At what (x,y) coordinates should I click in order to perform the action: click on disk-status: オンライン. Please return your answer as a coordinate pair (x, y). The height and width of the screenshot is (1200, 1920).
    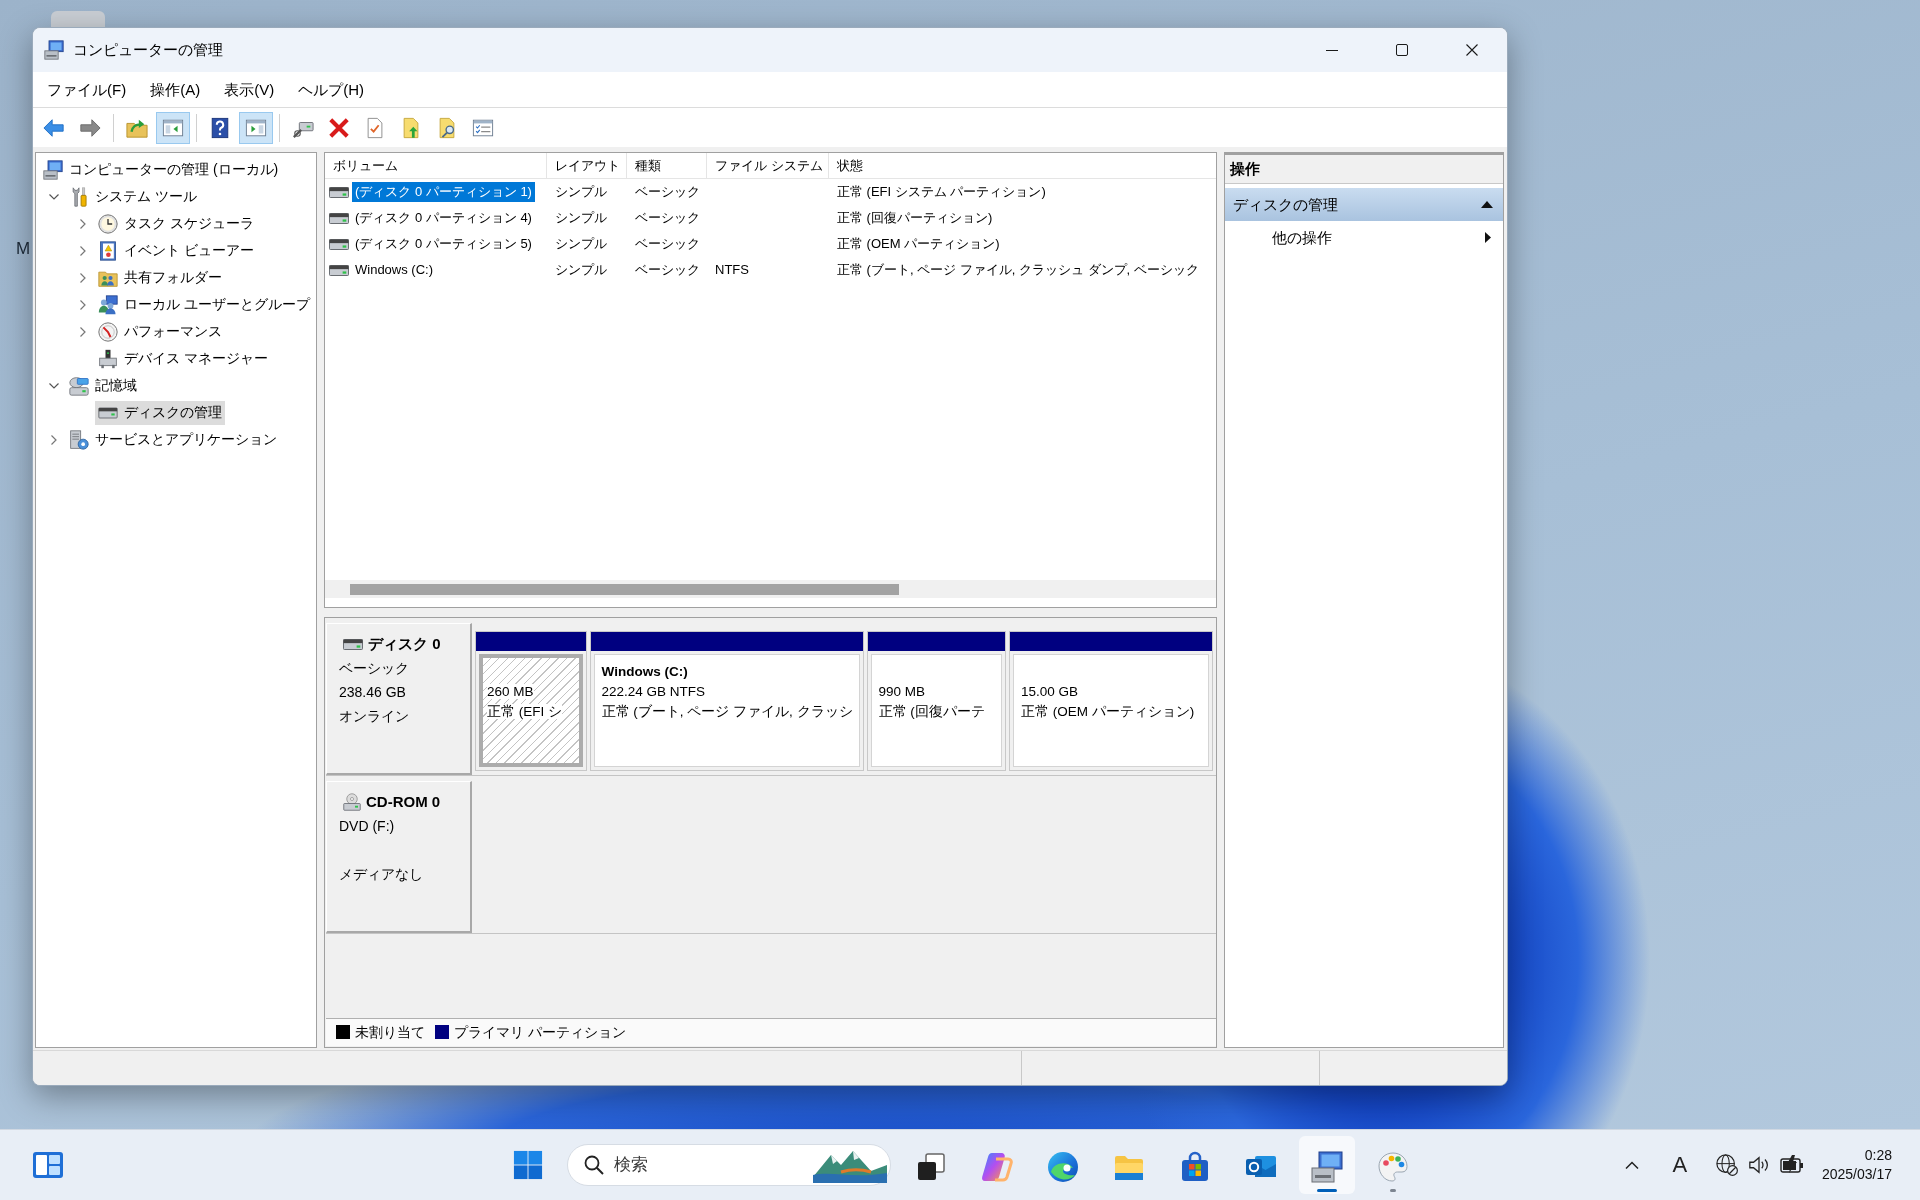
    Looking at the image, I should click on (374, 716).